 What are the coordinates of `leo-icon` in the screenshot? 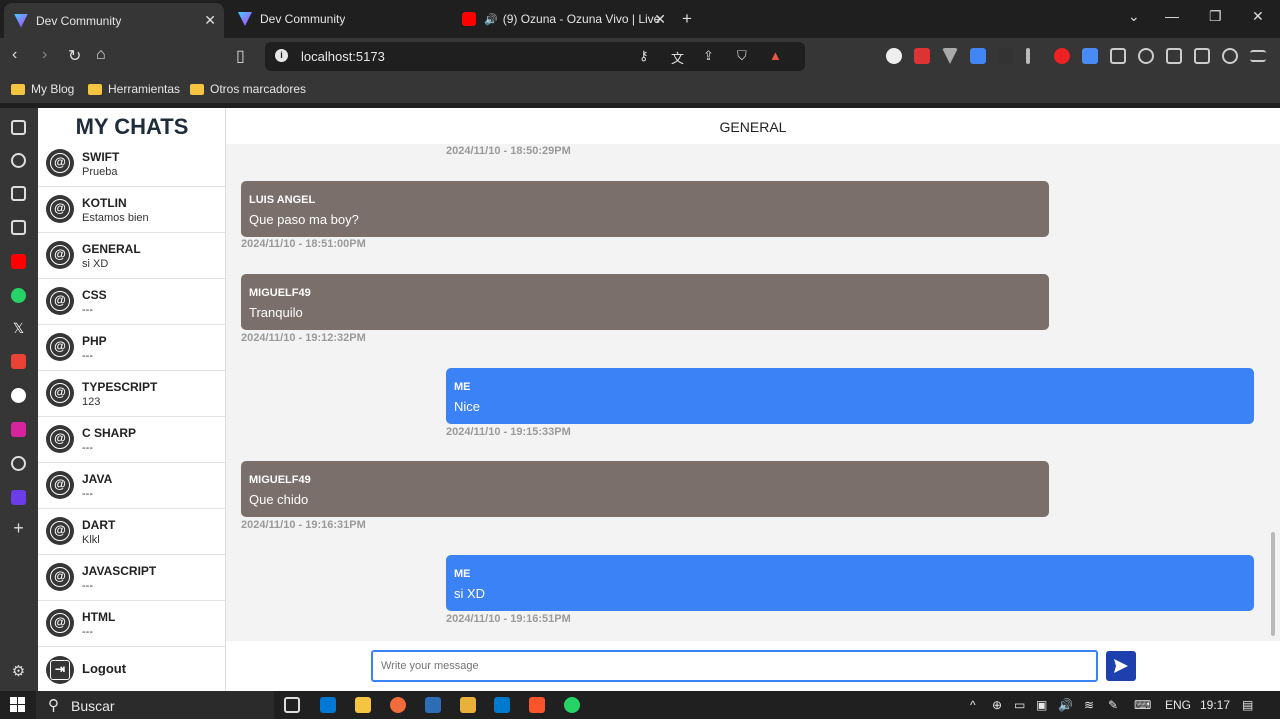 It's located at (18, 160).